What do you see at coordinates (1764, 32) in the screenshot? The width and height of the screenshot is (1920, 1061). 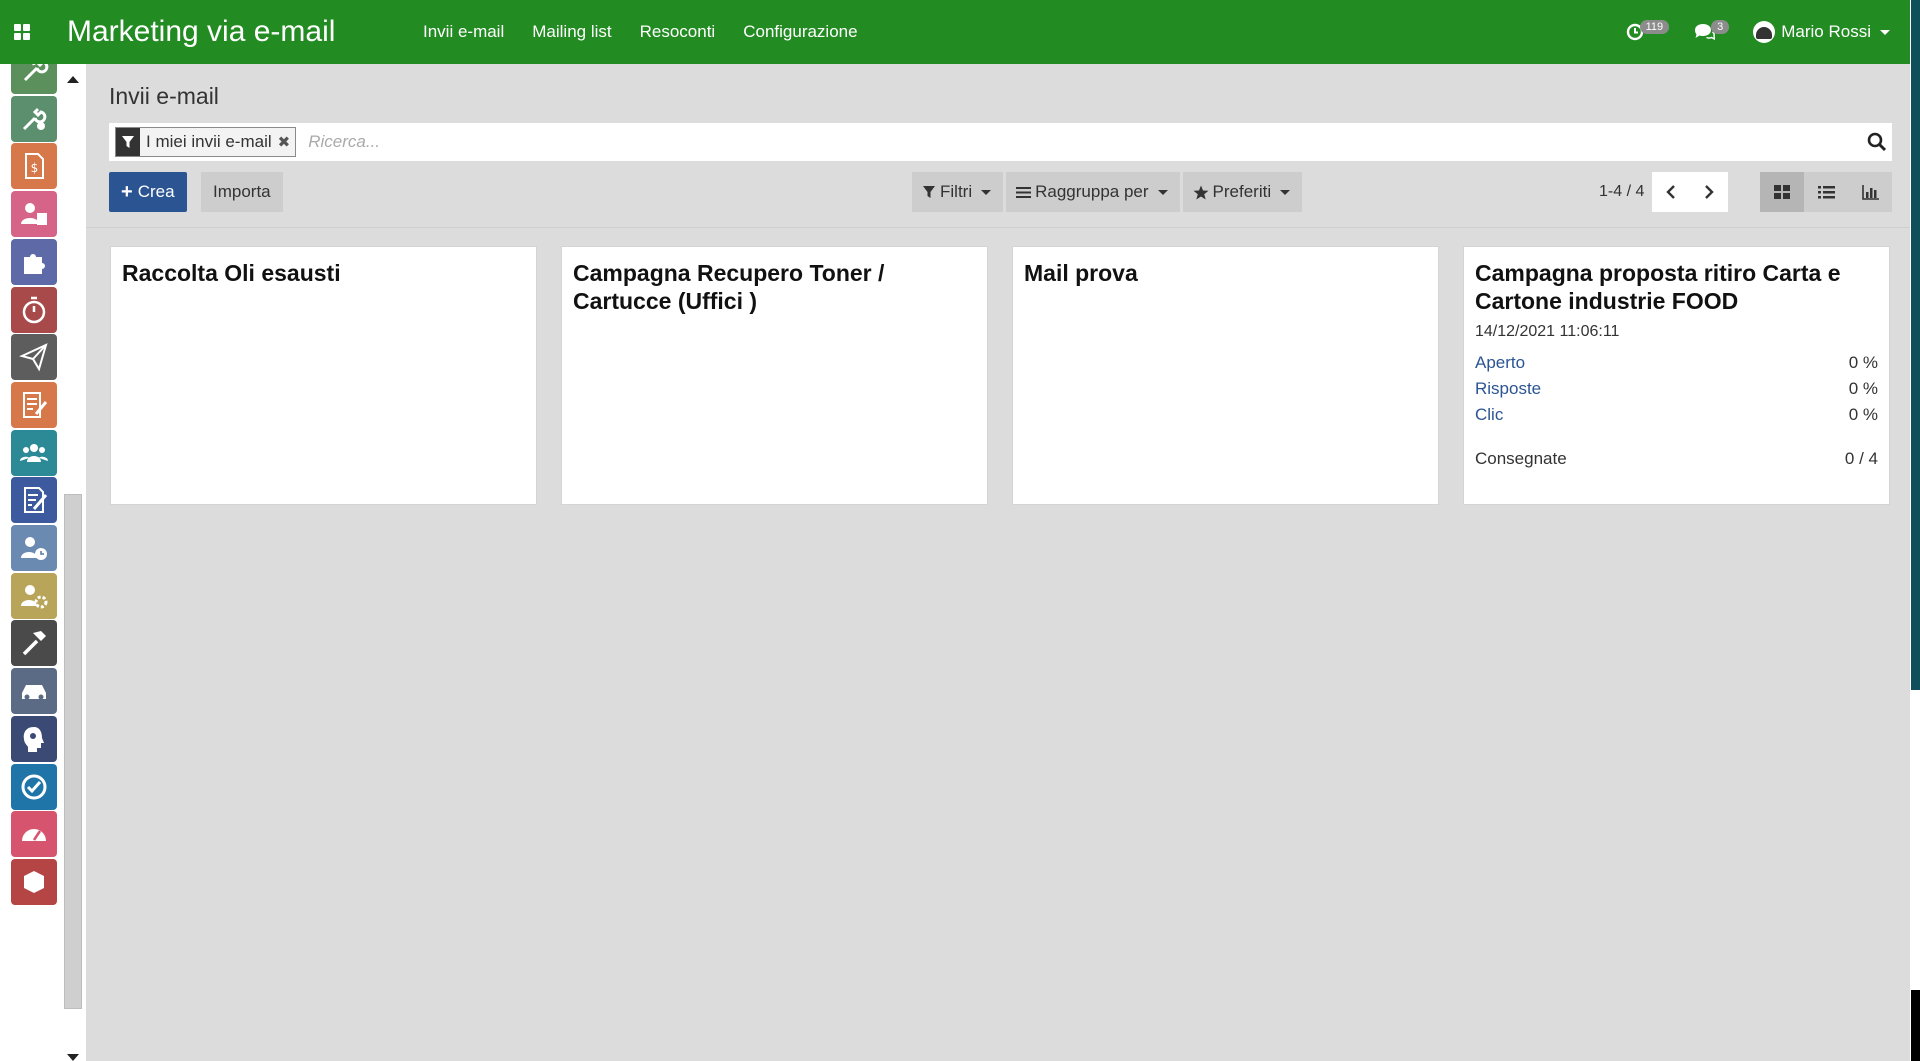 I see `avatar` at bounding box center [1764, 32].